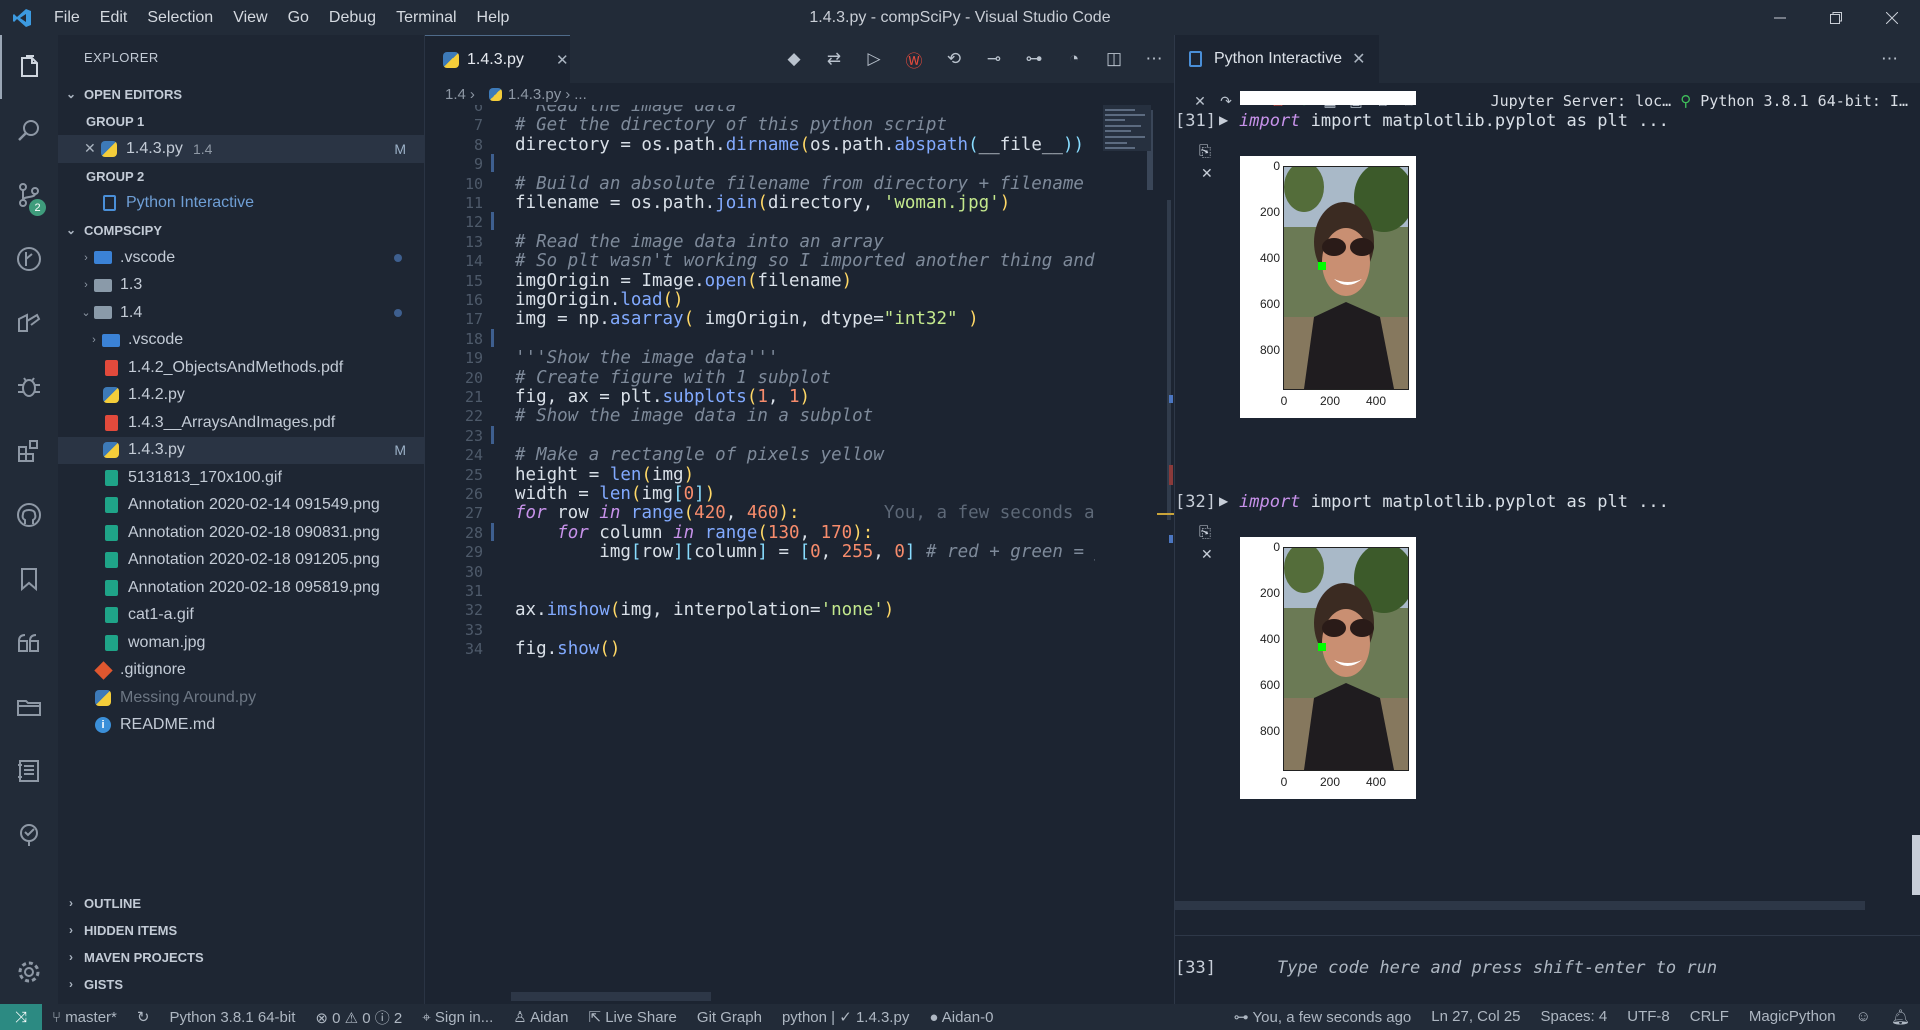 This screenshot has width=1920, height=1030. What do you see at coordinates (493, 17) in the screenshot?
I see `menu-help: Help` at bounding box center [493, 17].